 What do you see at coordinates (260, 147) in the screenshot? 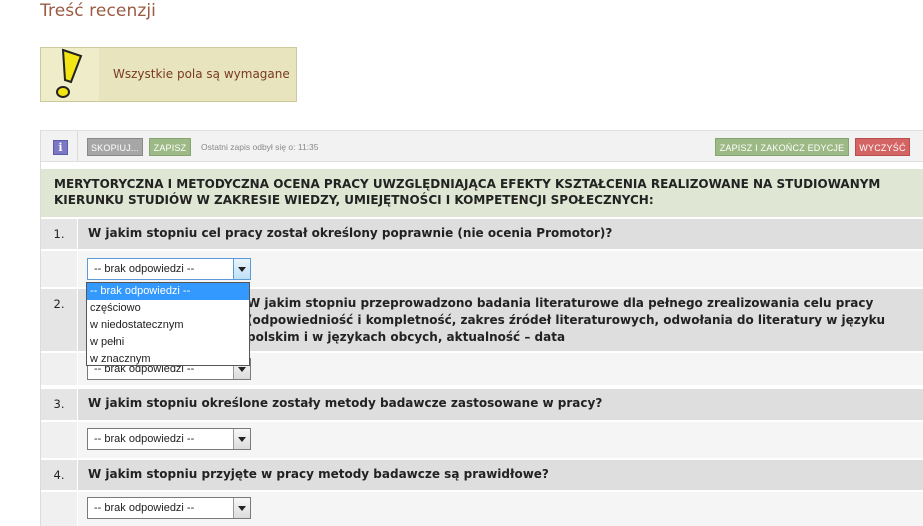
I see `last-save-status: Ostatni zapis odbył się o: 11:35` at bounding box center [260, 147].